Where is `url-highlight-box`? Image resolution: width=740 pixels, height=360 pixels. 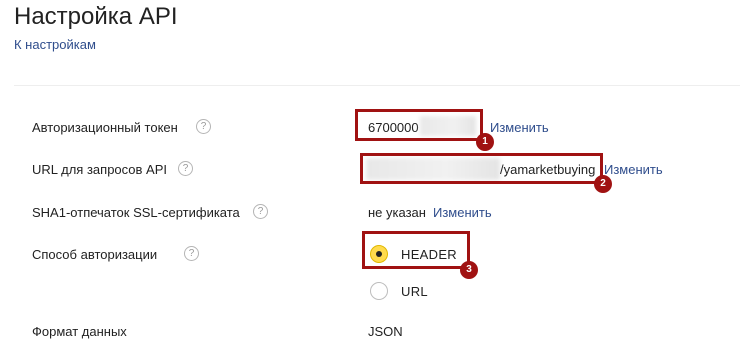 url-highlight-box is located at coordinates (481, 168).